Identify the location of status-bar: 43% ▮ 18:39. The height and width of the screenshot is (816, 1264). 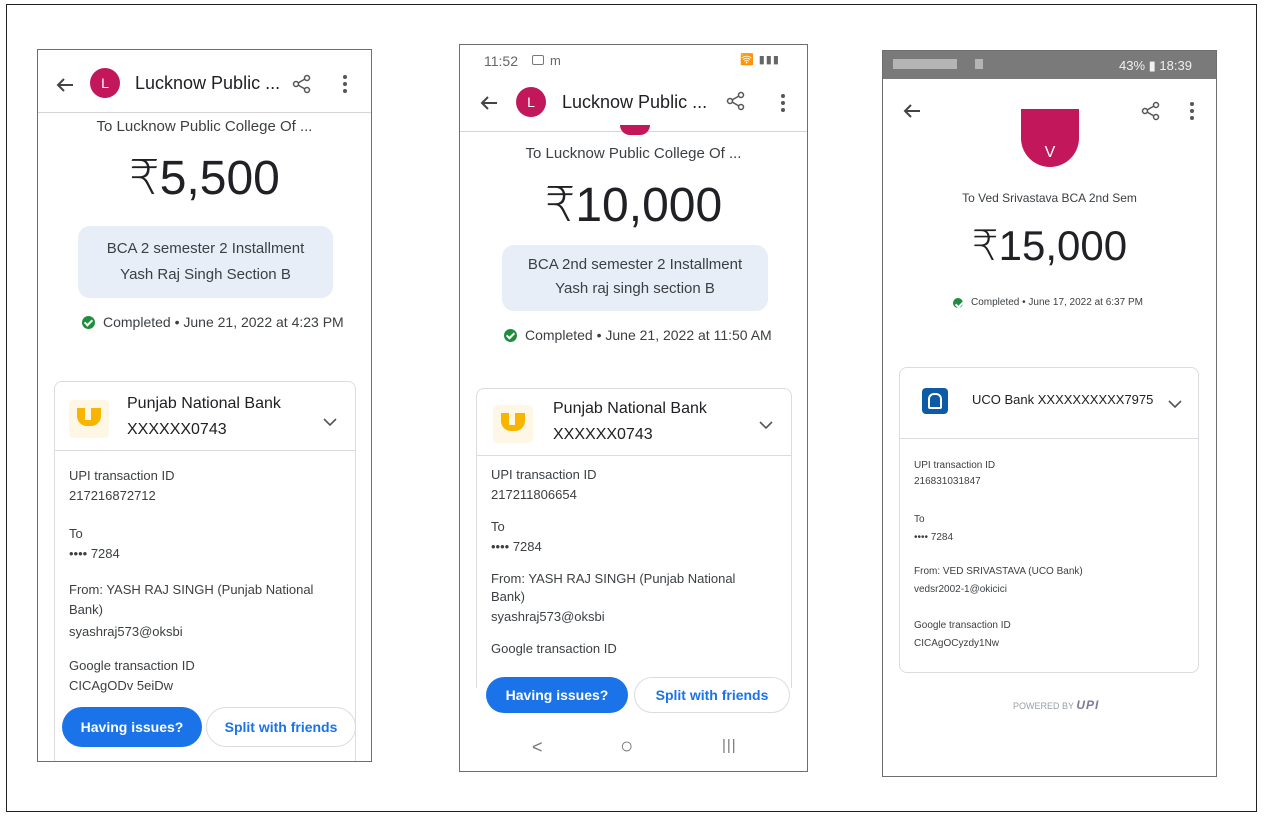
(1049, 65).